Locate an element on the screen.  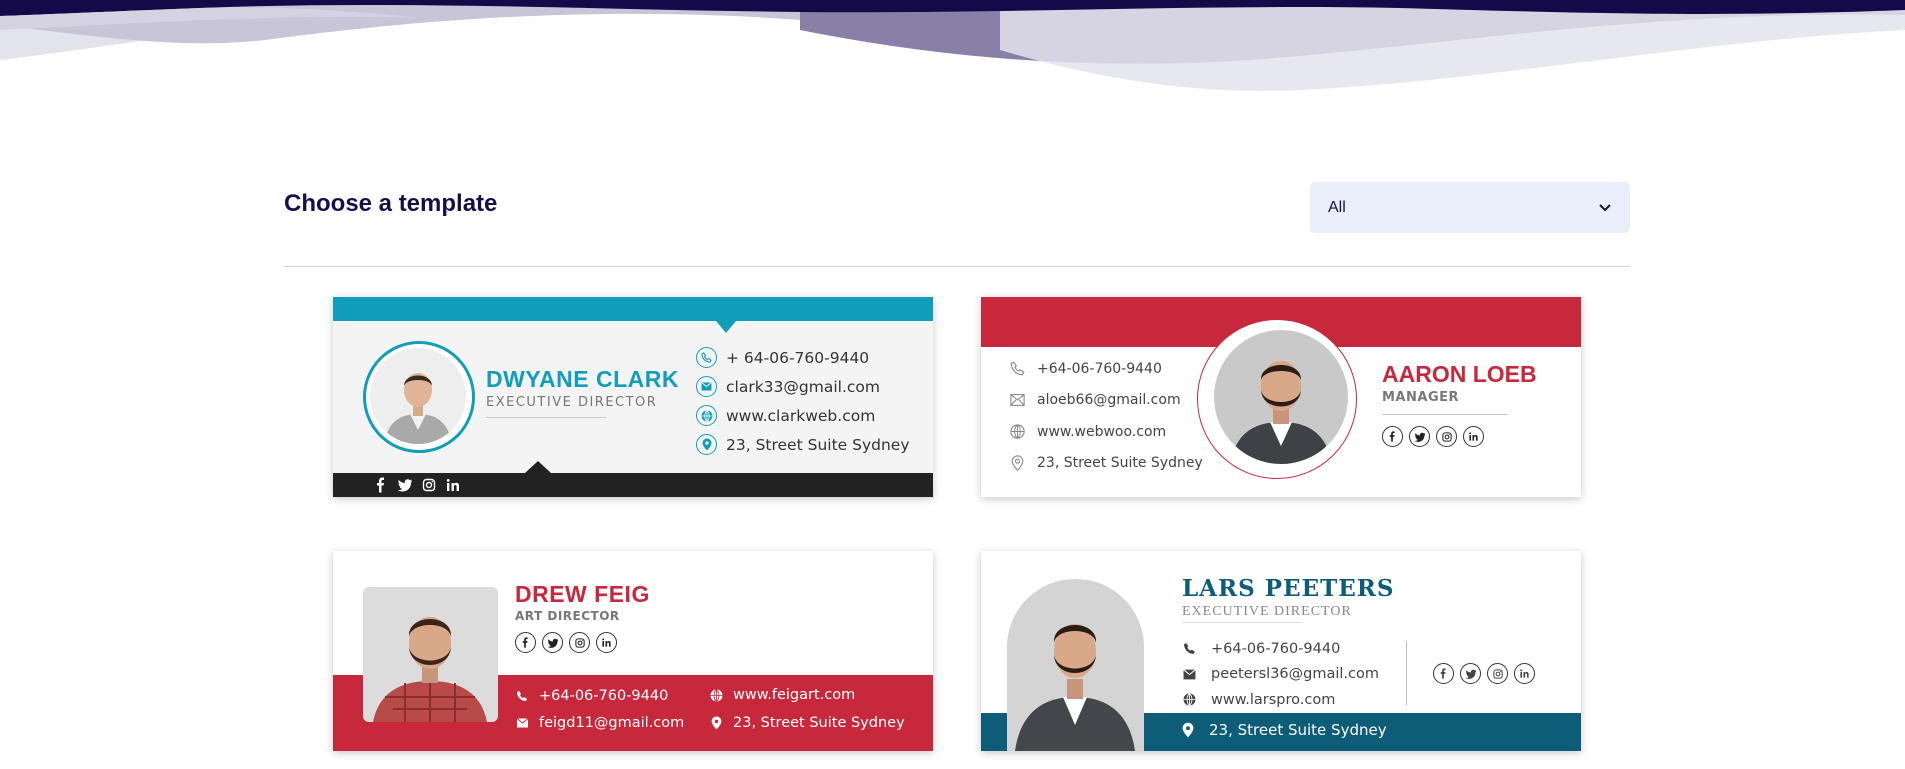
hero-wave-banner is located at coordinates (952, 50).